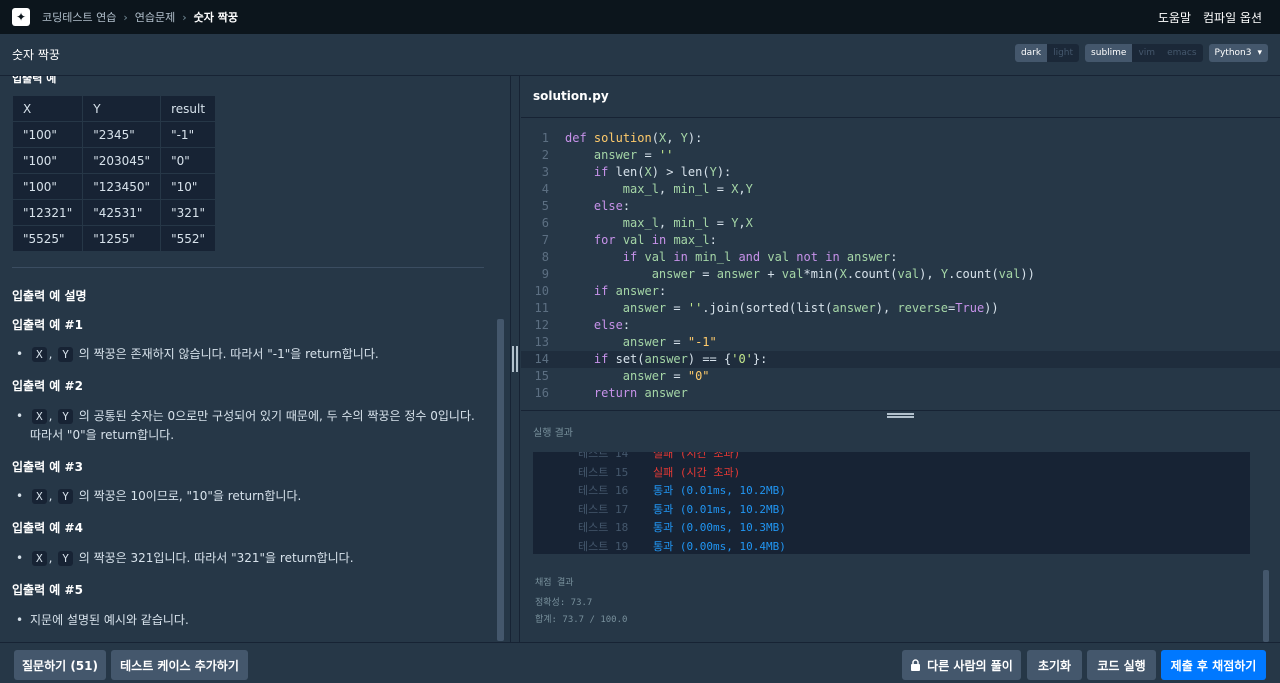  What do you see at coordinates (248, 267) in the screenshot?
I see `divider` at bounding box center [248, 267].